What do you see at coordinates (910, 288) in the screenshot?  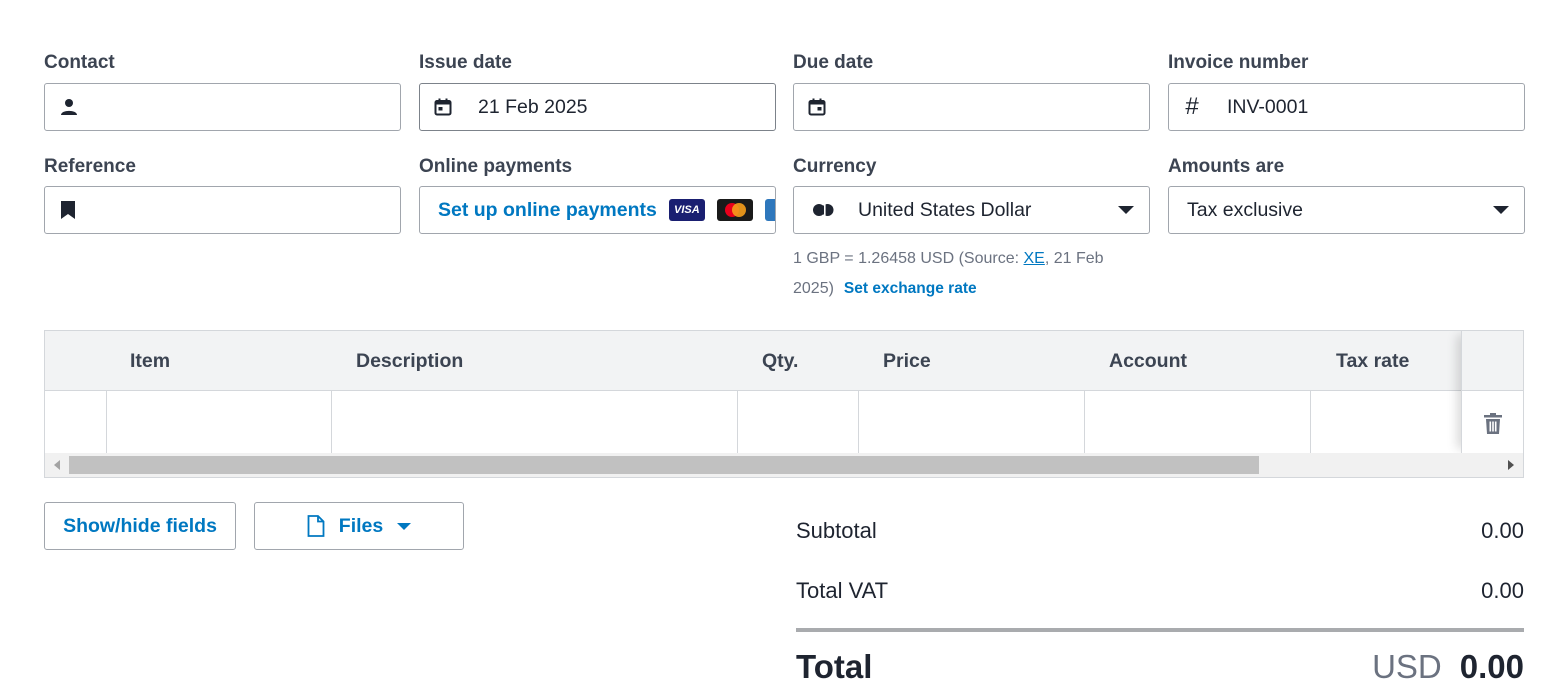 I see `set-exchange-rate-link: Set exchange rate` at bounding box center [910, 288].